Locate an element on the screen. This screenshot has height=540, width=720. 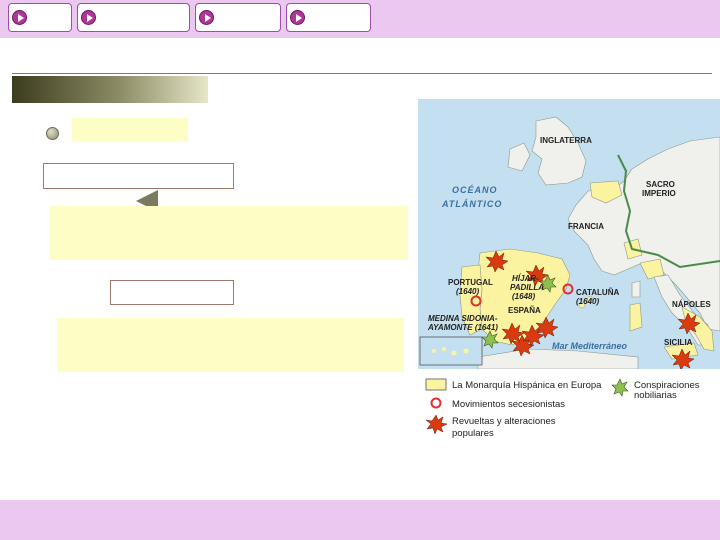
map-label-francia: FRANCIA is located at coordinates (586, 226).